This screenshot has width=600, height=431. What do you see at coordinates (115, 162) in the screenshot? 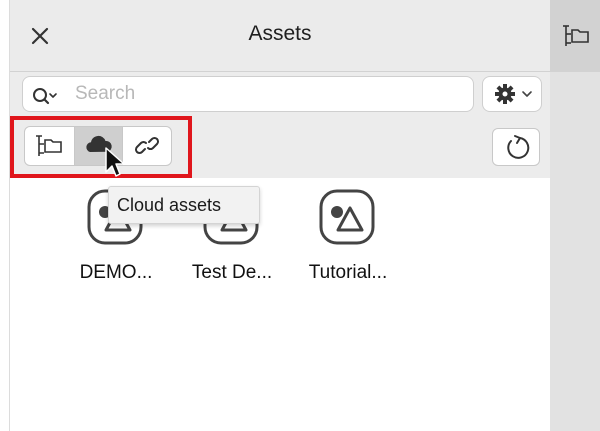
I see `mouse-pointer-icon` at bounding box center [115, 162].